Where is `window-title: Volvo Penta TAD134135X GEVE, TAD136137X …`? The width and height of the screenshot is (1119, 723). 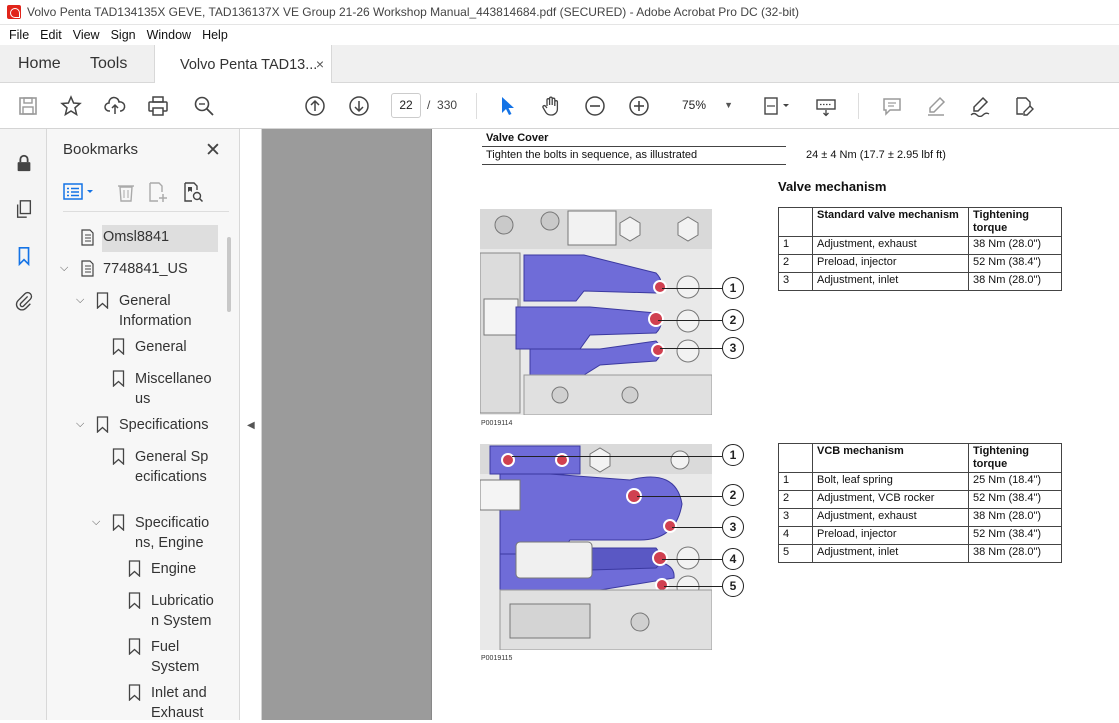 window-title: Volvo Penta TAD134135X GEVE, TAD136137X … is located at coordinates (413, 12).